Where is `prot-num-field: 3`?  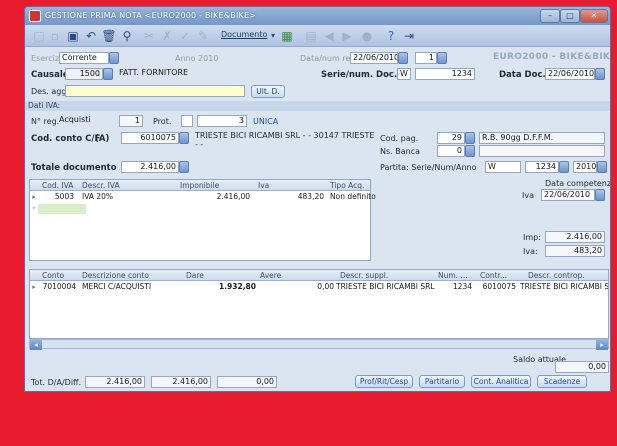
prot-num-field: 3 is located at coordinates (222, 121).